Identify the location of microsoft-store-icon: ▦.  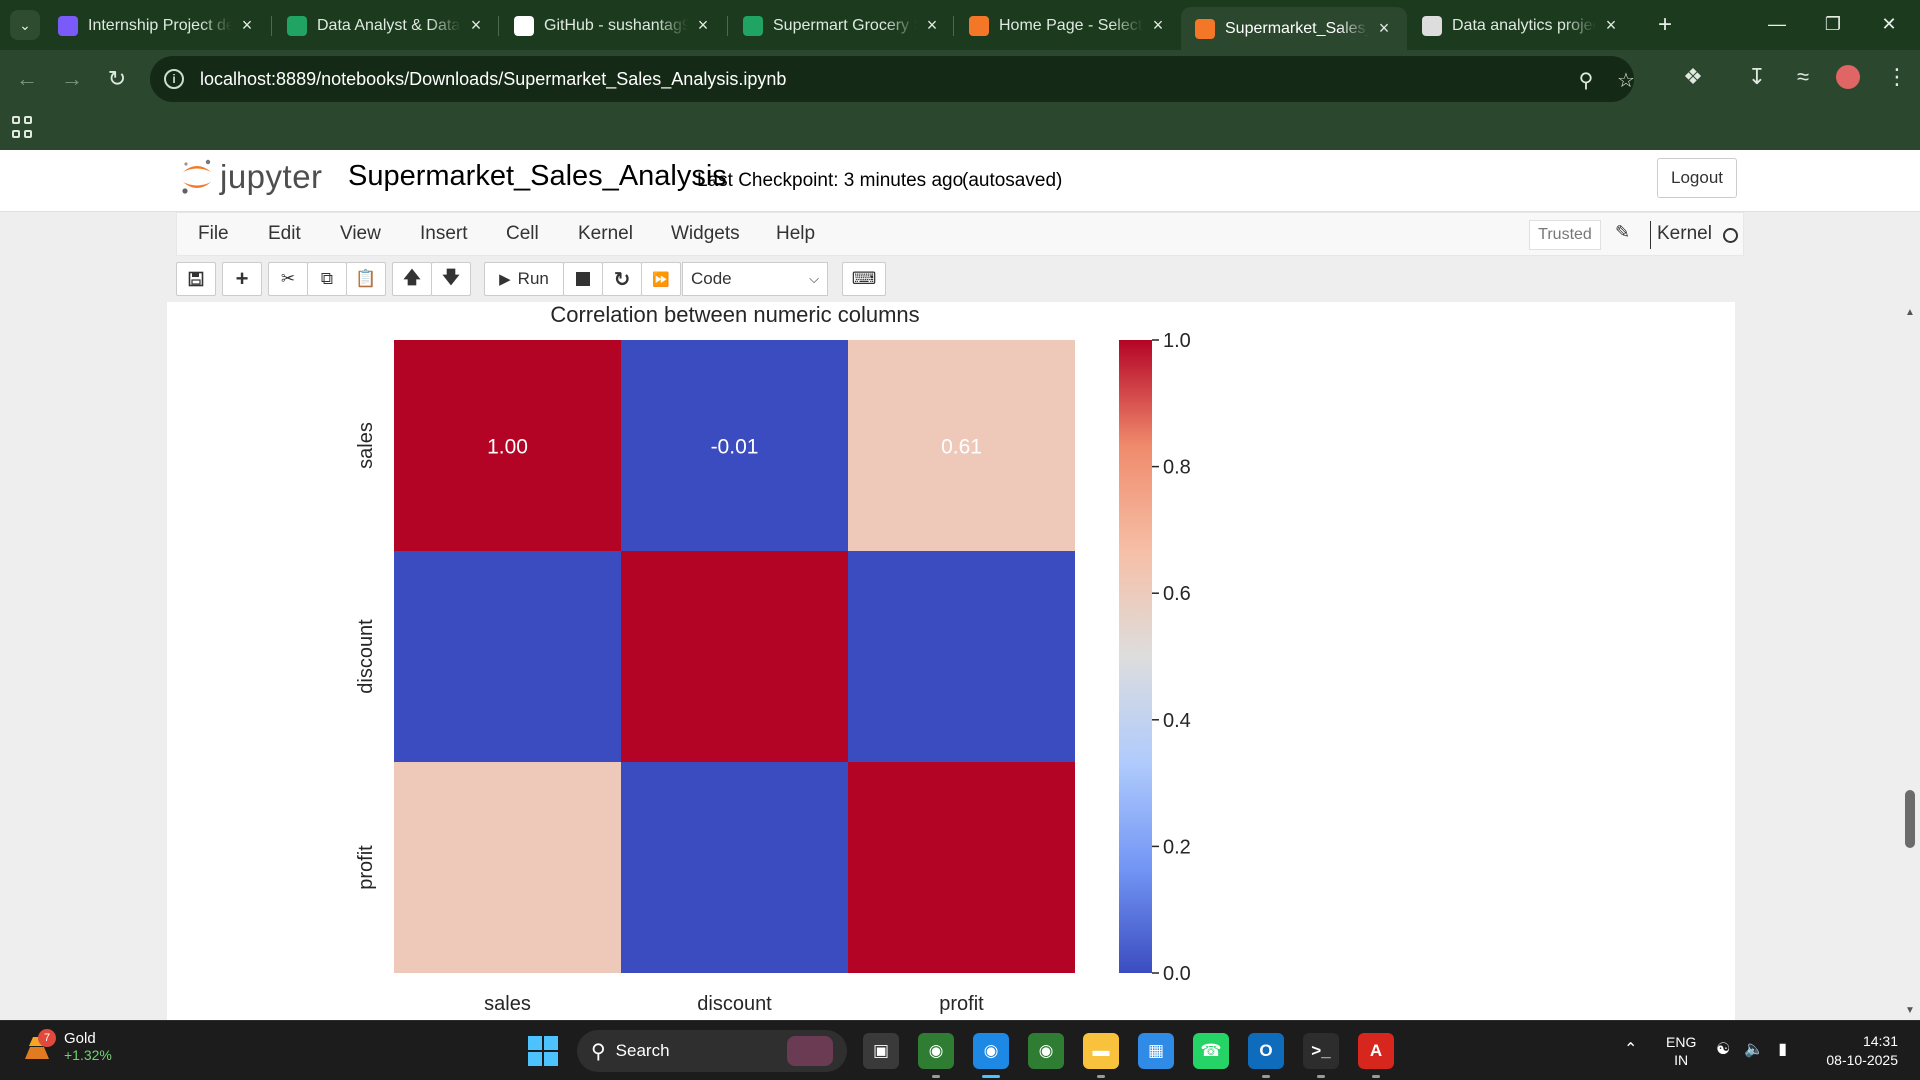
(1156, 1051).